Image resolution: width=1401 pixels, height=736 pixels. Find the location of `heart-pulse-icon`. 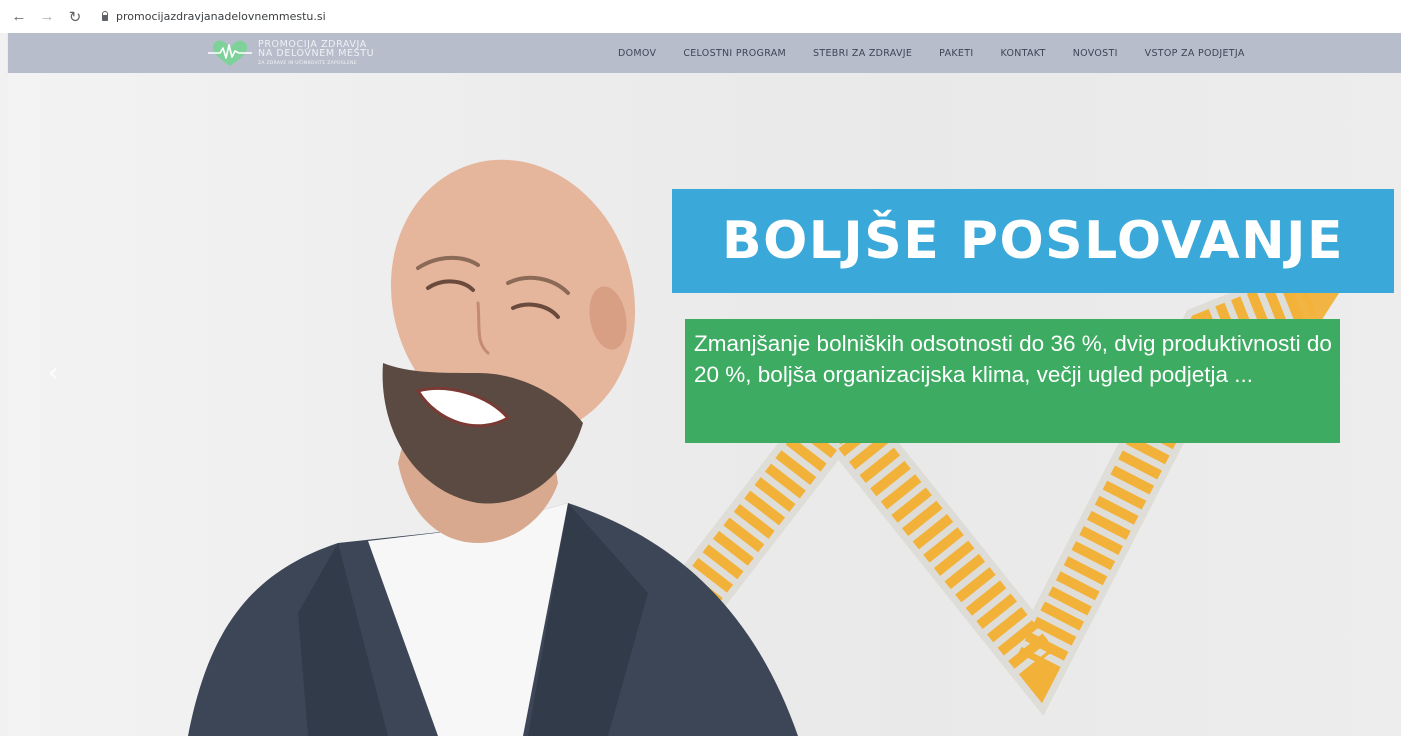

heart-pulse-icon is located at coordinates (230, 53).